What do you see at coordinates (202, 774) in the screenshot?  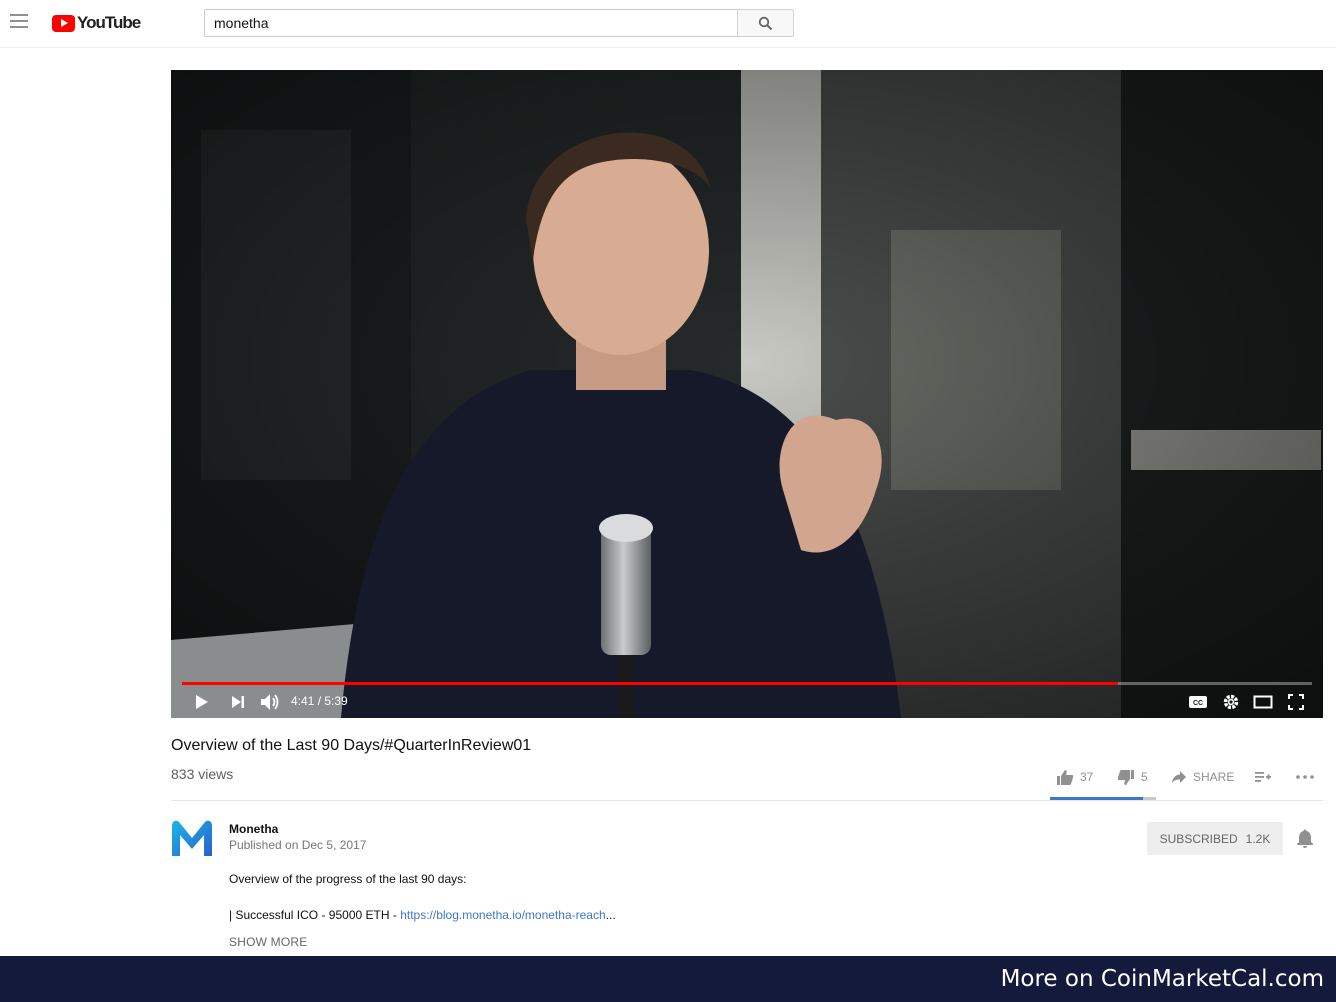 I see `view-count: 833 views` at bounding box center [202, 774].